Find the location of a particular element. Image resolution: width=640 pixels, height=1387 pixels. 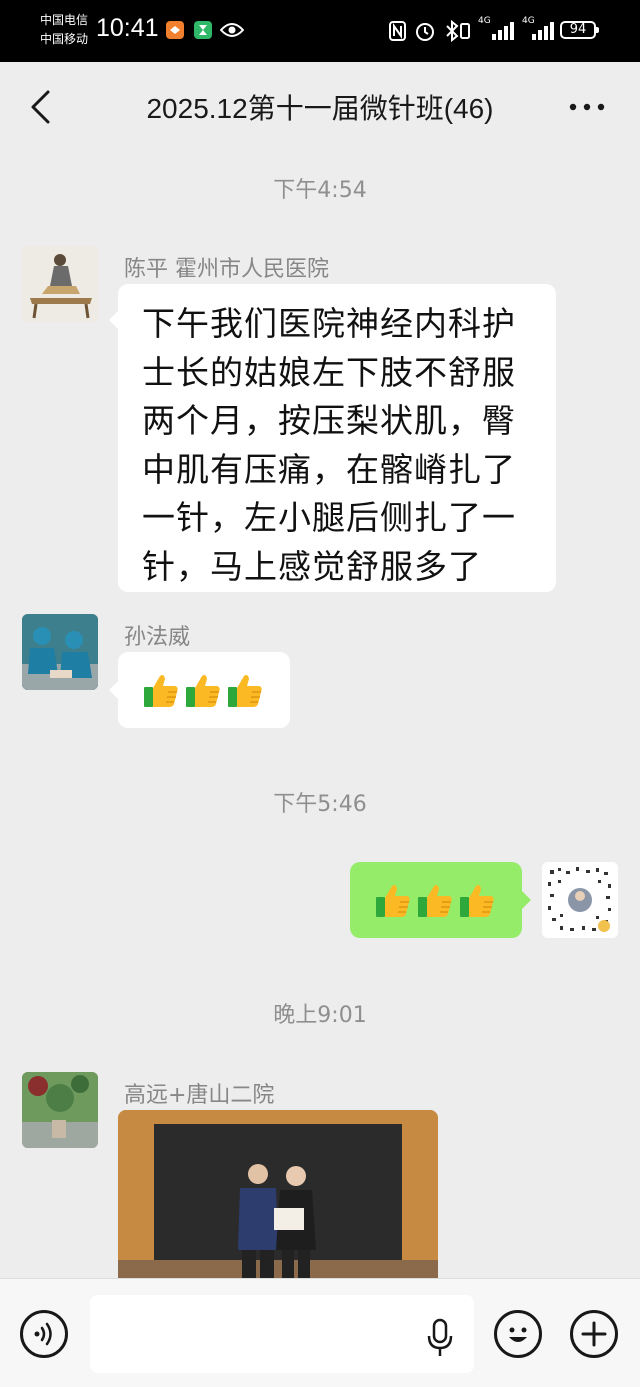

hourglass-icon is located at coordinates (203, 30).